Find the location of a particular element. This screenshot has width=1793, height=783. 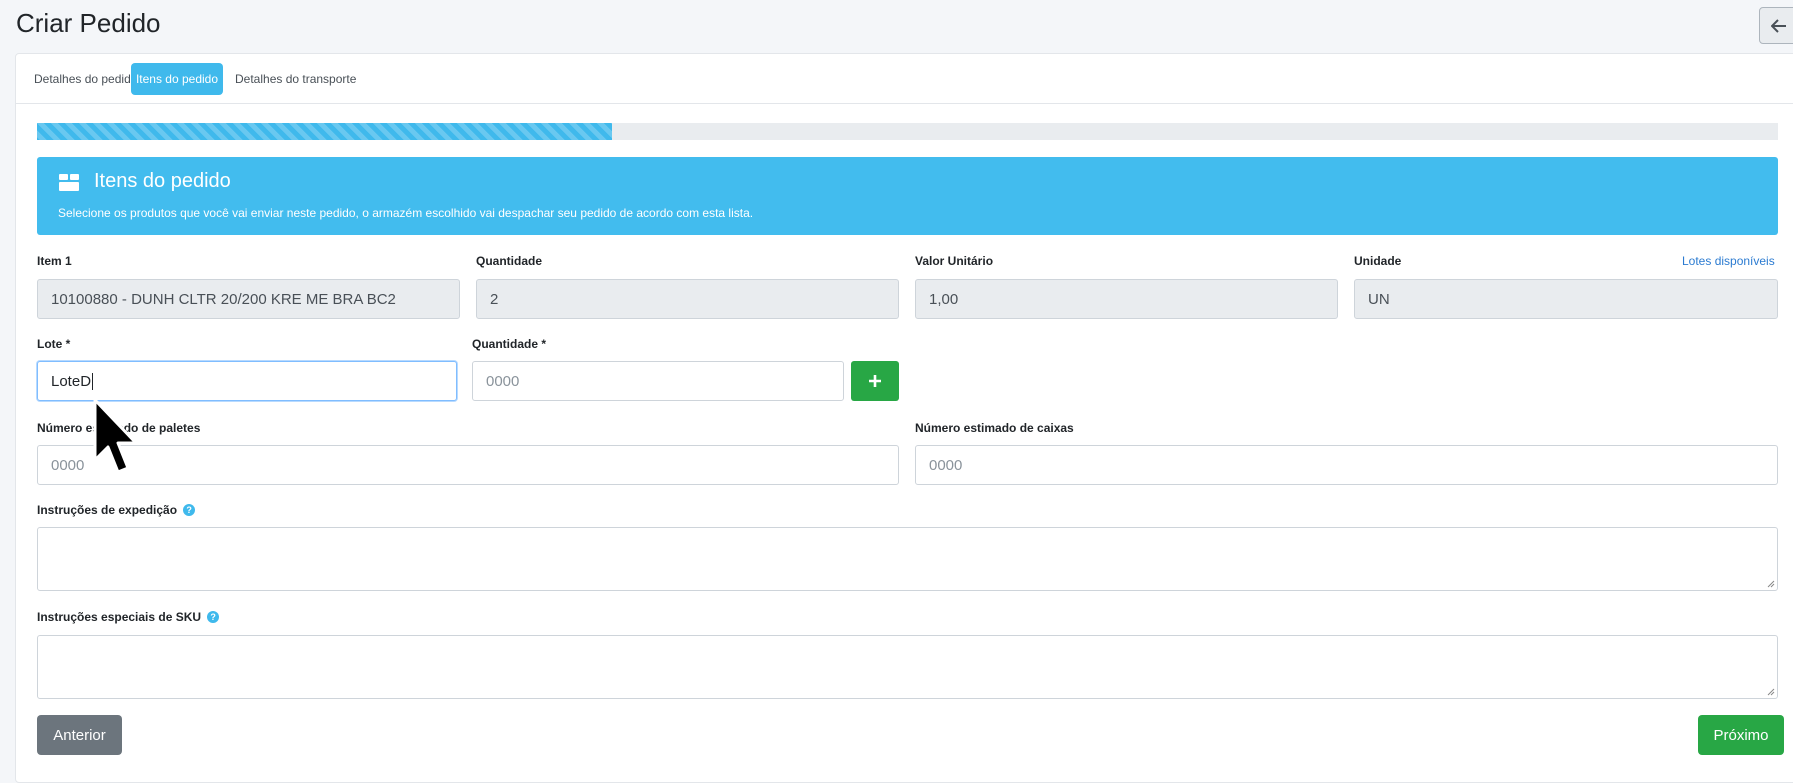

box-icon is located at coordinates (69, 182).